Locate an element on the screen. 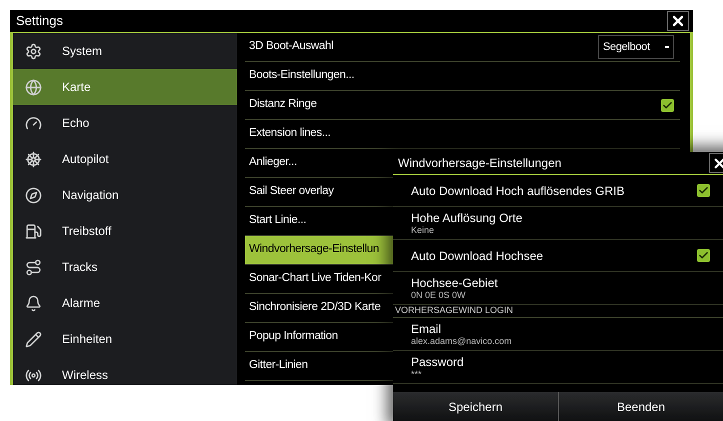 Image resolution: width=723 pixels, height=421 pixels. dialog-row: Password *** is located at coordinates (558, 367).